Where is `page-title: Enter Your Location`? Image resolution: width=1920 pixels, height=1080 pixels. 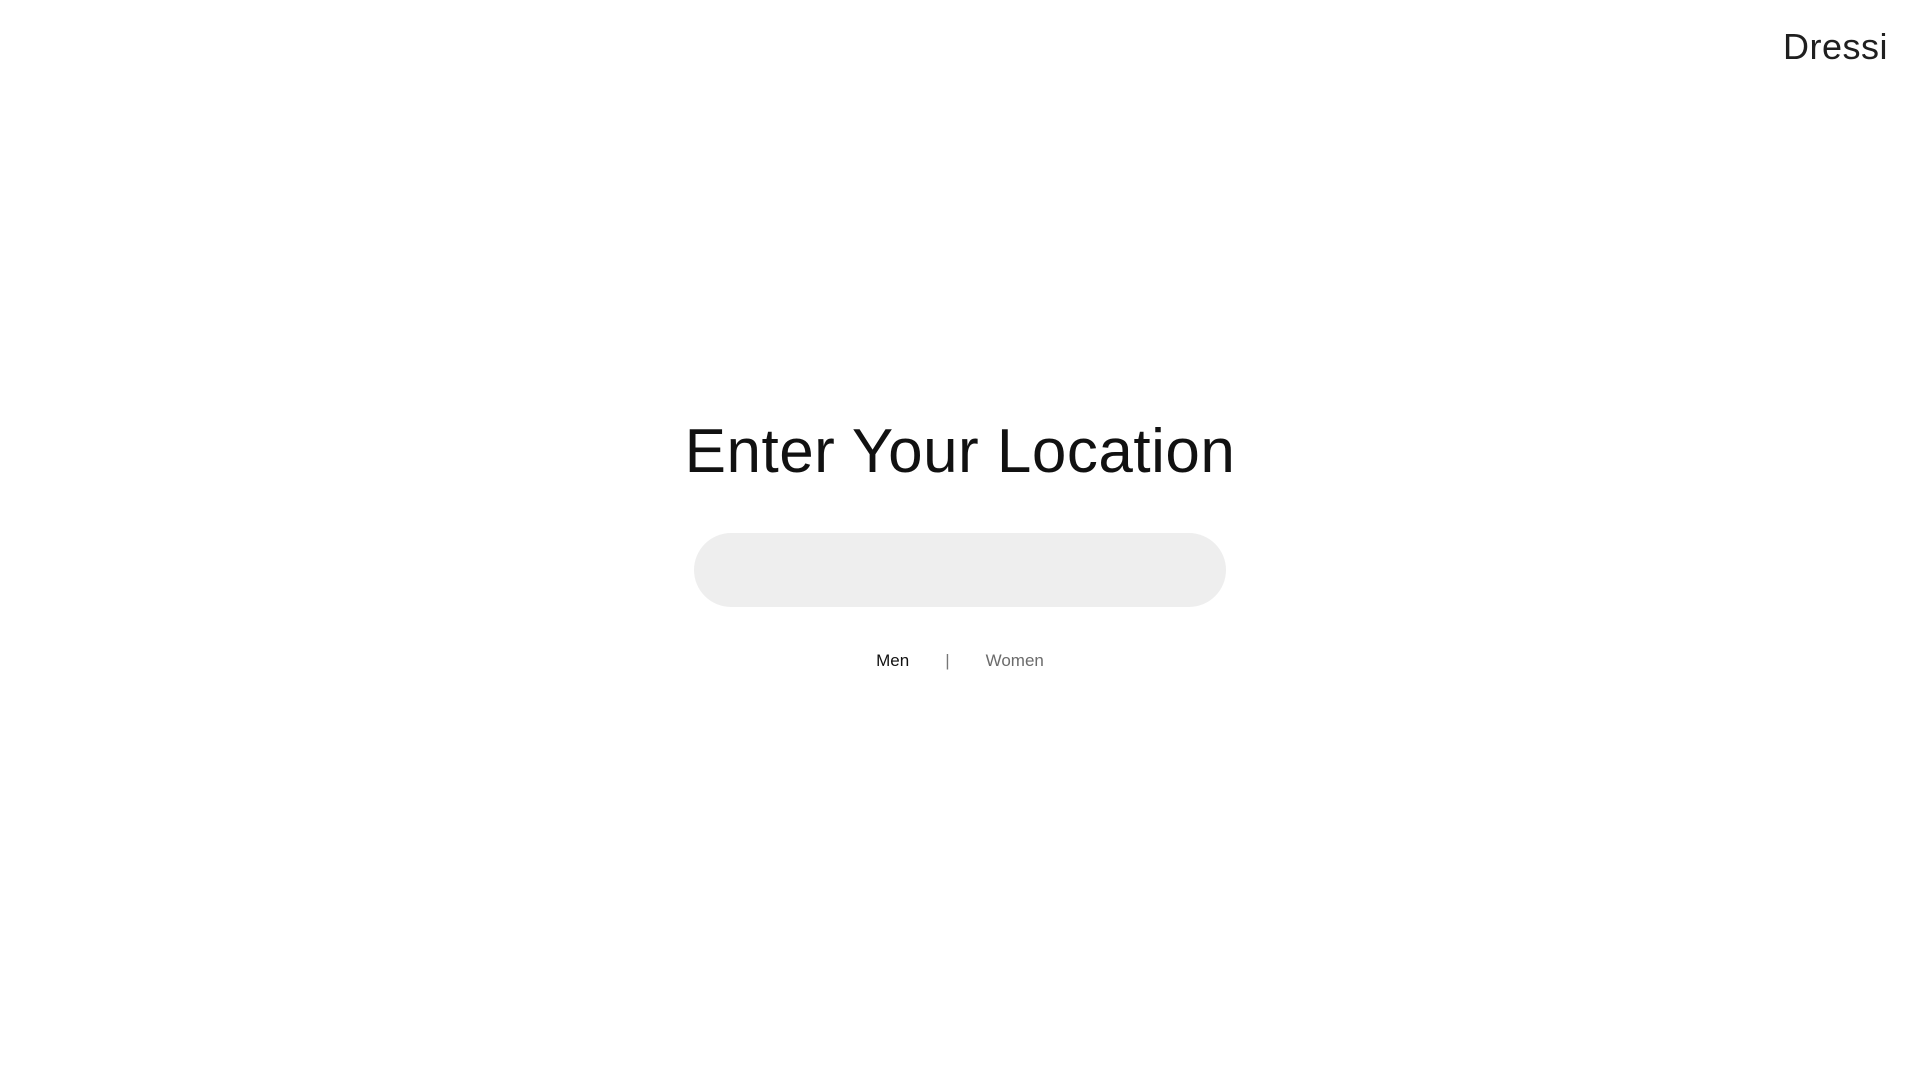 page-title: Enter Your Location is located at coordinates (960, 451).